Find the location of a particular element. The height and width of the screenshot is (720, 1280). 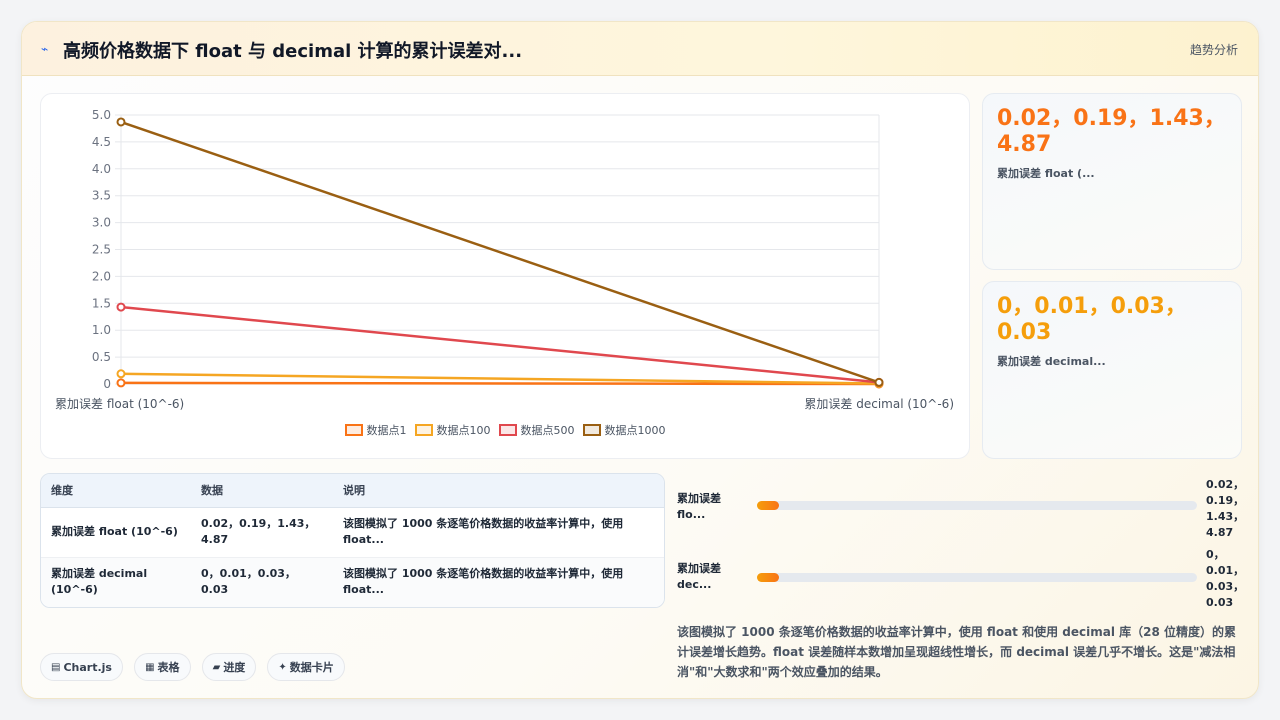

tag-label: 表格 is located at coordinates (168, 667).